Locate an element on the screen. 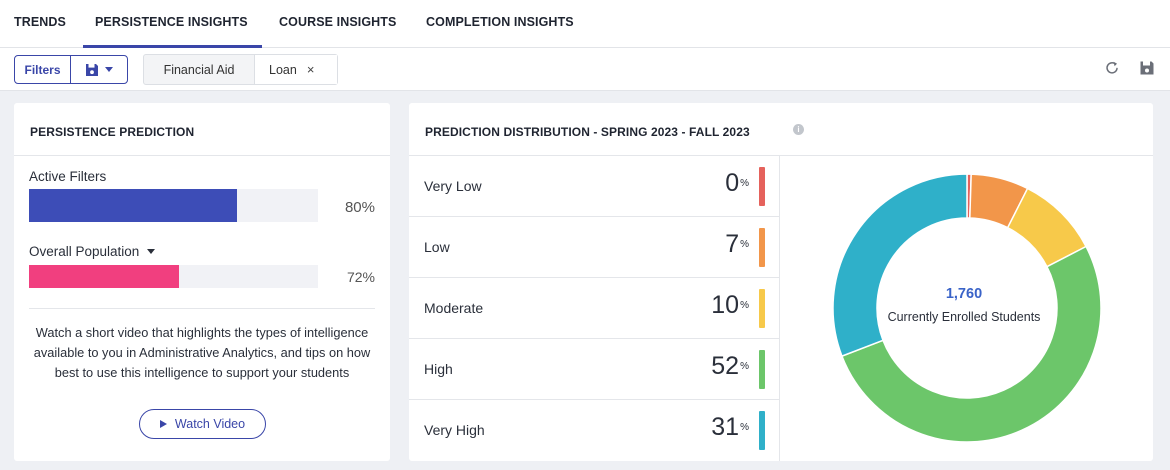  row-label: Very Low is located at coordinates (453, 186).